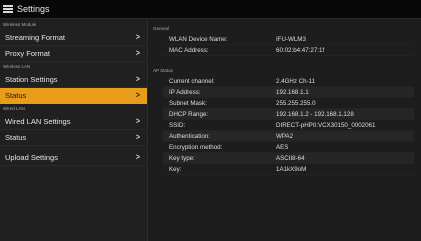 The image size is (421, 241). I want to click on section-header-wireless-module: Wireless Module, so click(20, 24).